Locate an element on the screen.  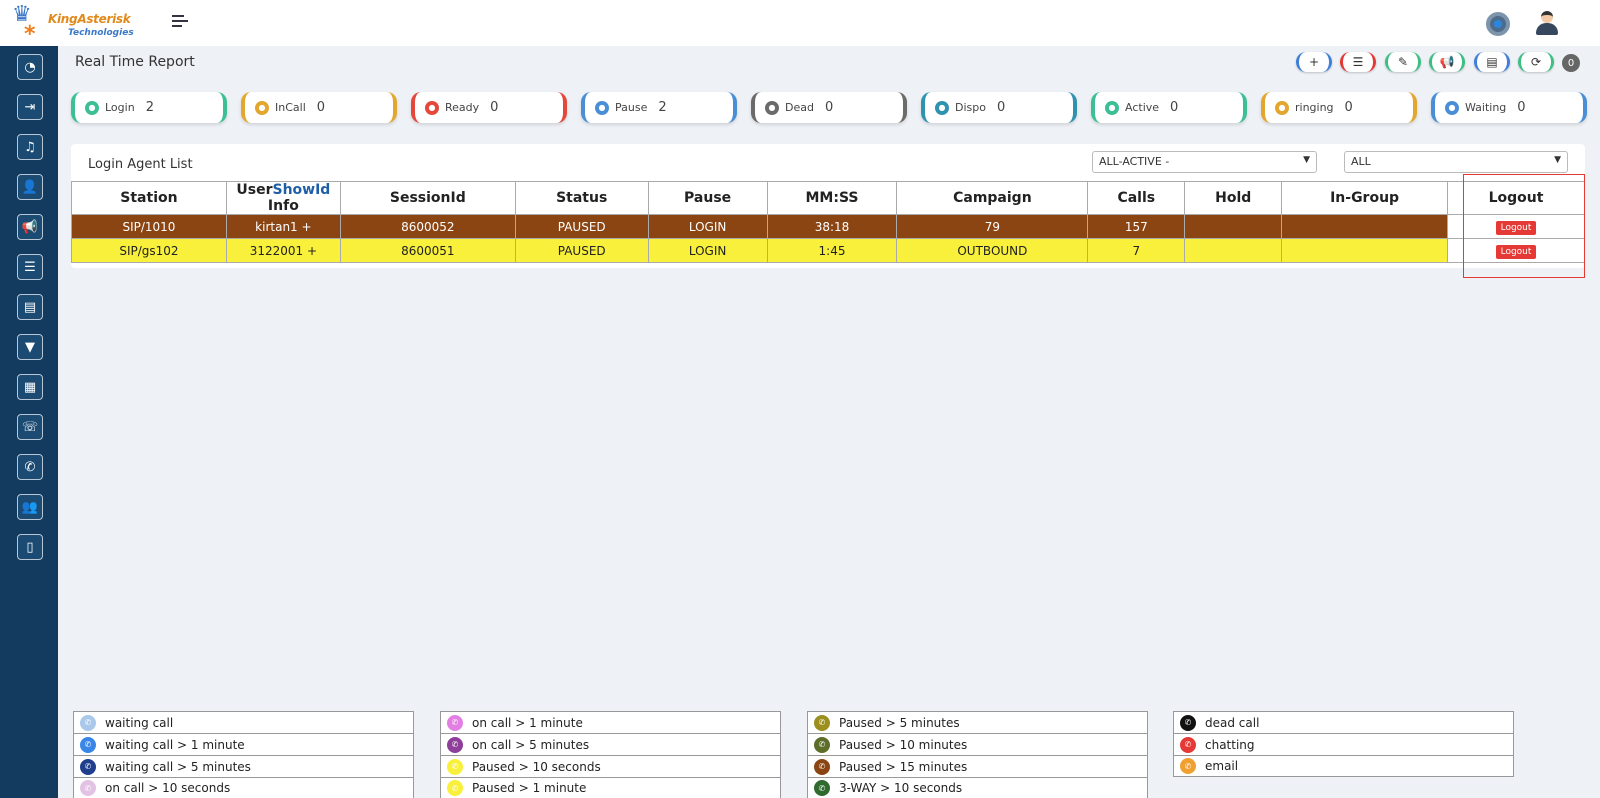
user-filter-select: ALL ▼ is located at coordinates (1456, 162).